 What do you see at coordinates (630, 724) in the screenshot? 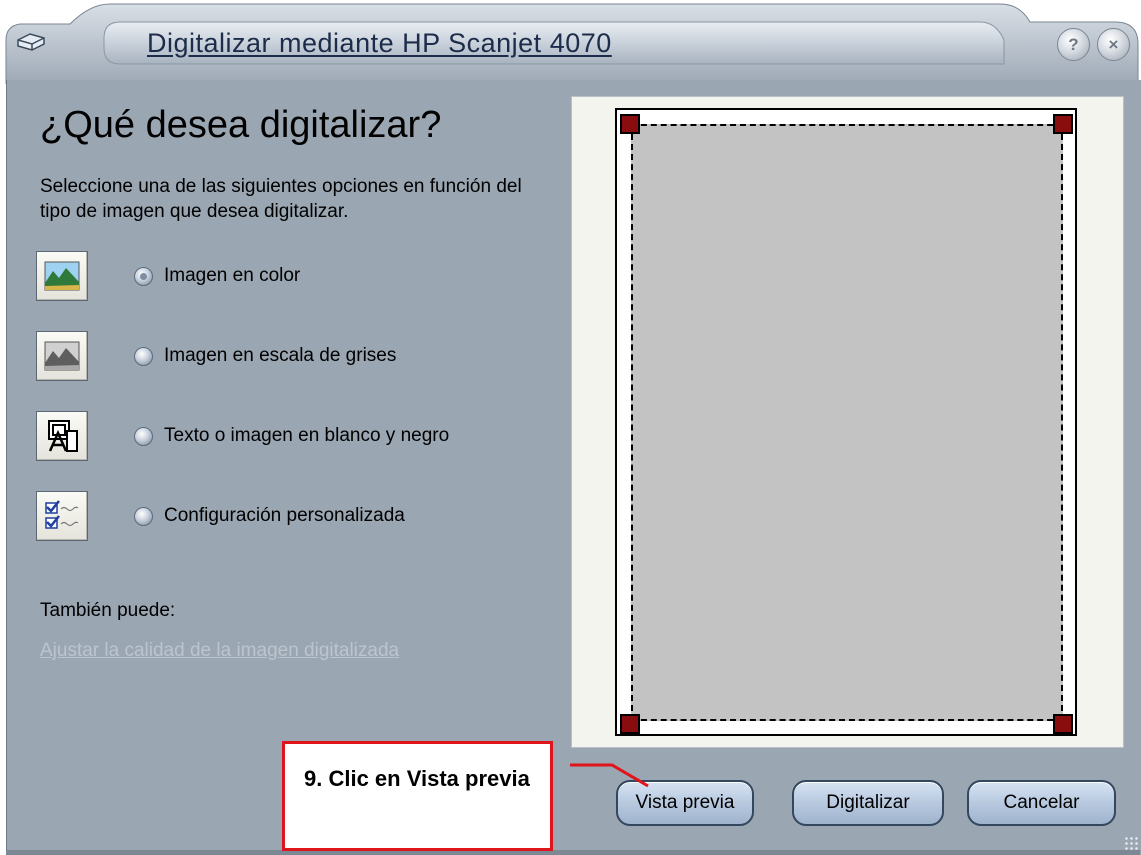
I see `crop-handle-bottom-left` at bounding box center [630, 724].